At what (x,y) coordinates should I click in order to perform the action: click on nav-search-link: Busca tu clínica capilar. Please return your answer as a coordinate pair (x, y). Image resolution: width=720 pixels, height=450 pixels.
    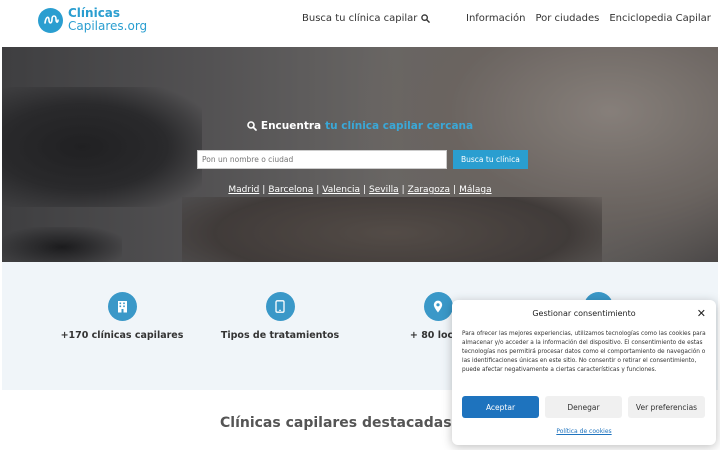
    Looking at the image, I should click on (366, 18).